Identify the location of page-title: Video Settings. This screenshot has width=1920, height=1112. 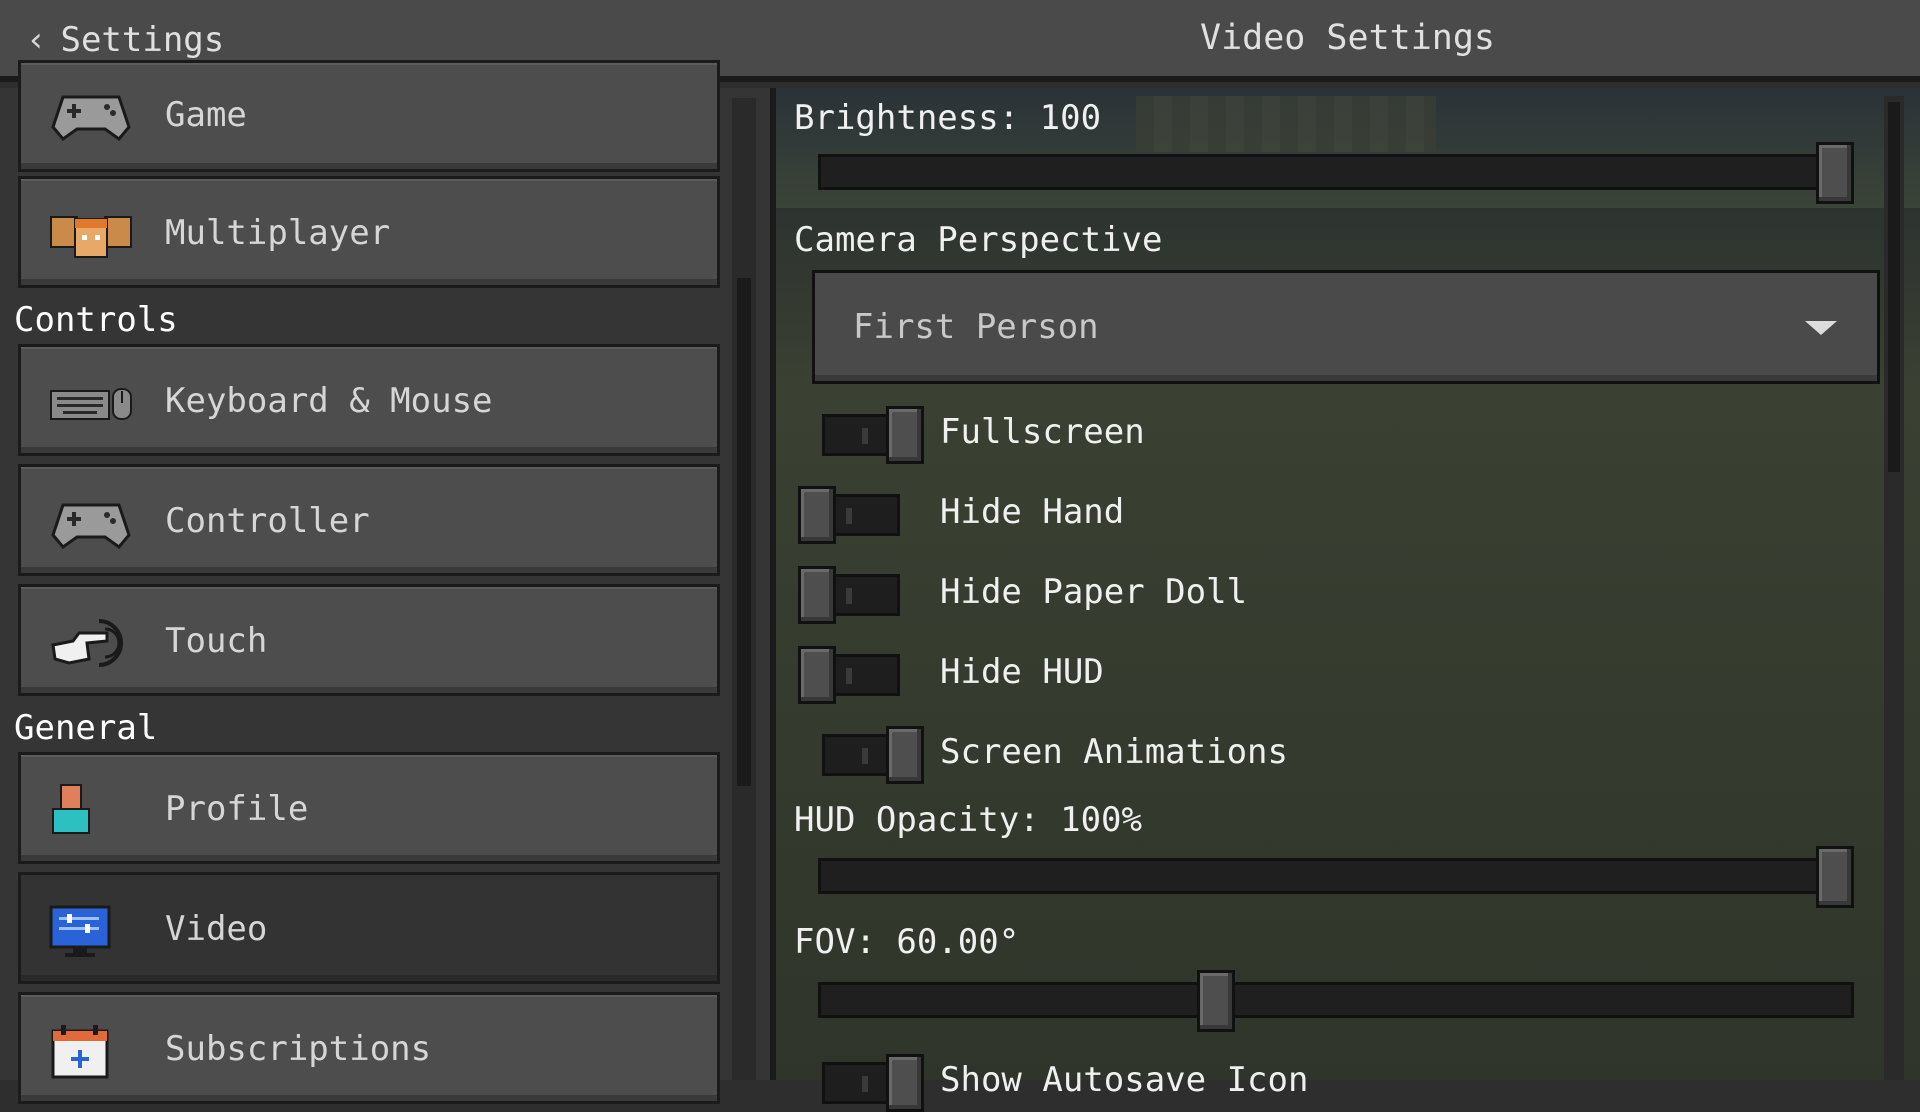
(1348, 38).